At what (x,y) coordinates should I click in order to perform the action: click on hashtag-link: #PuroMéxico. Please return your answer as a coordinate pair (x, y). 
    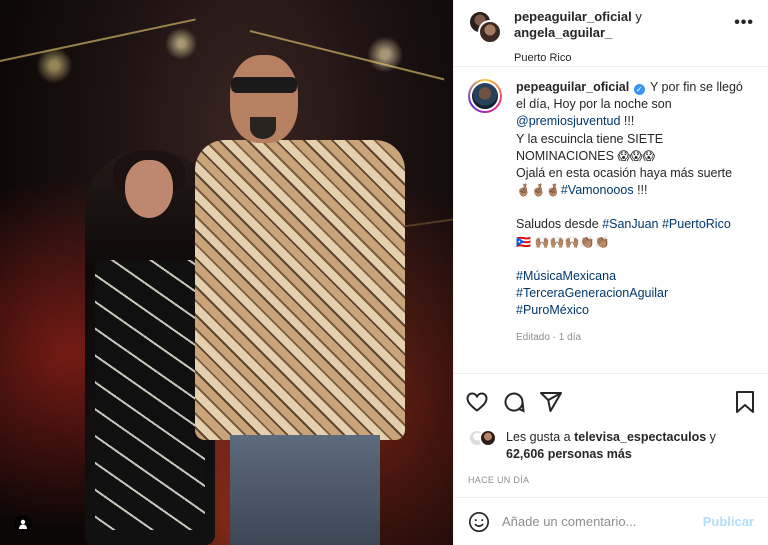
    Looking at the image, I should click on (635, 310).